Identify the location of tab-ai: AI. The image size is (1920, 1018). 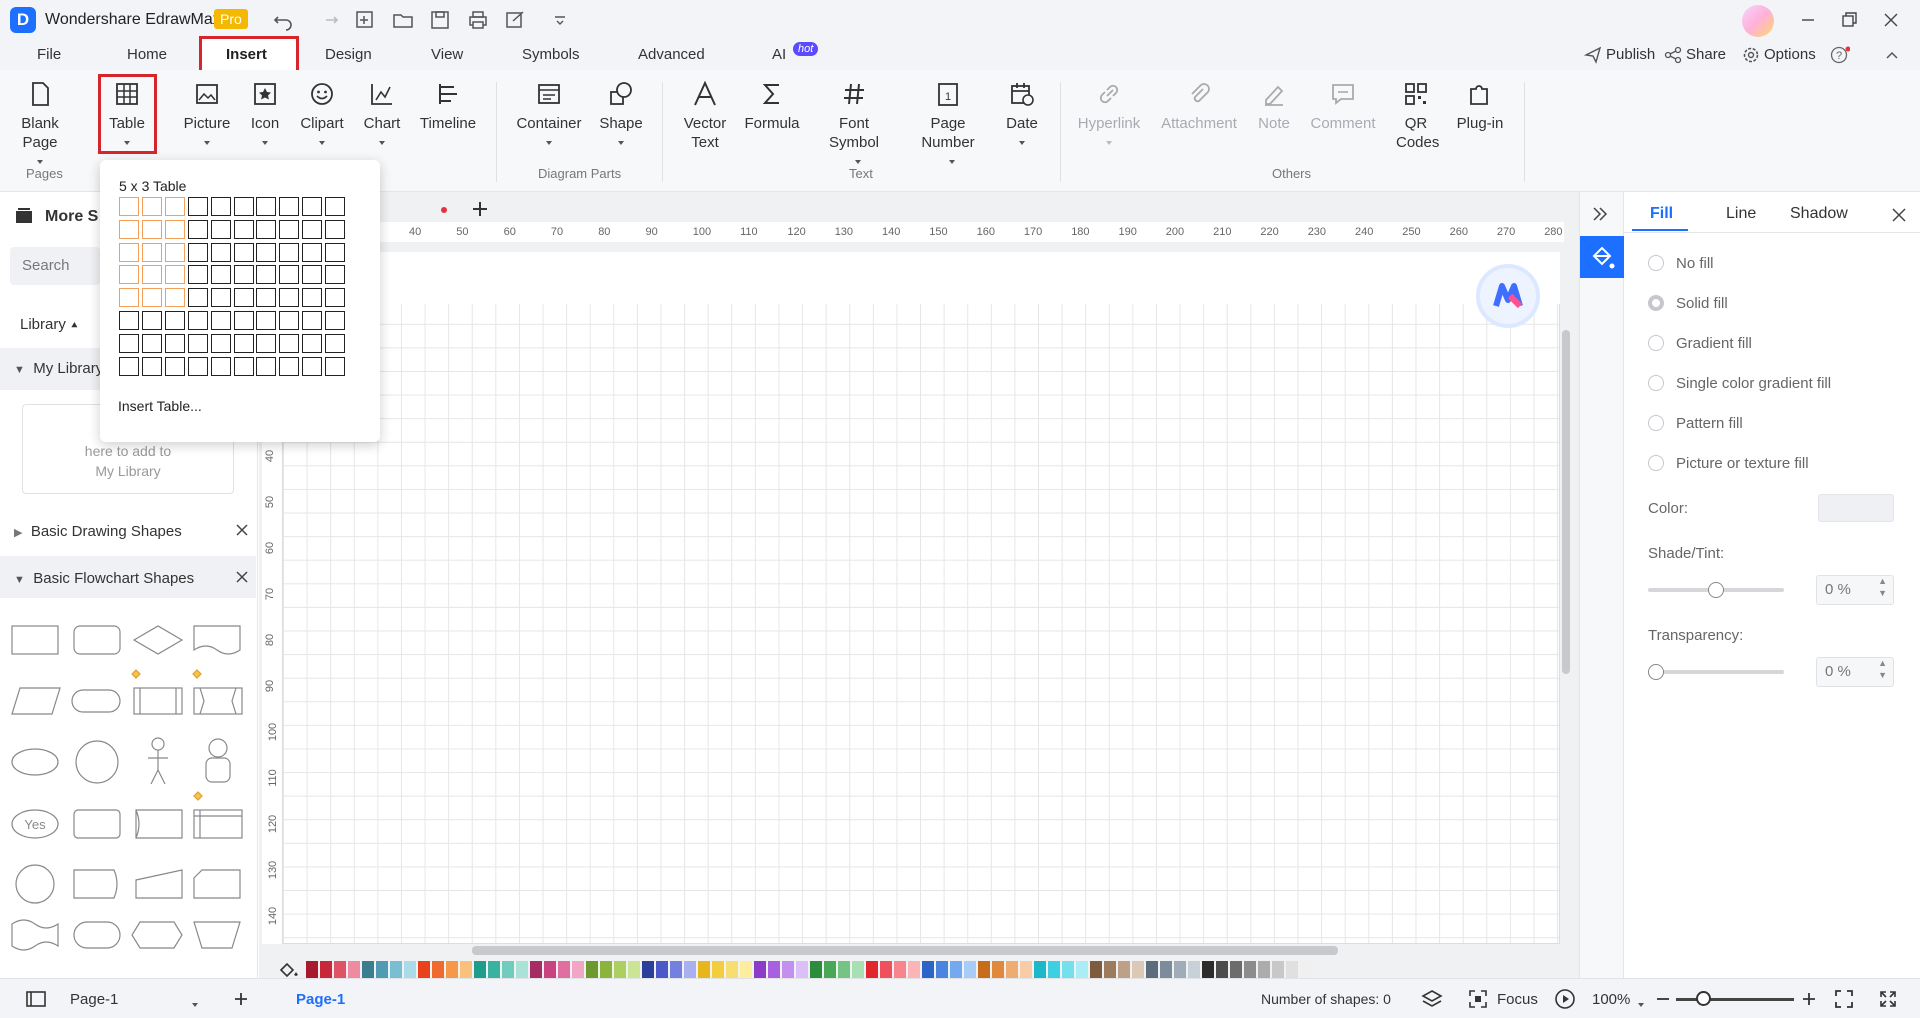
(779, 54).